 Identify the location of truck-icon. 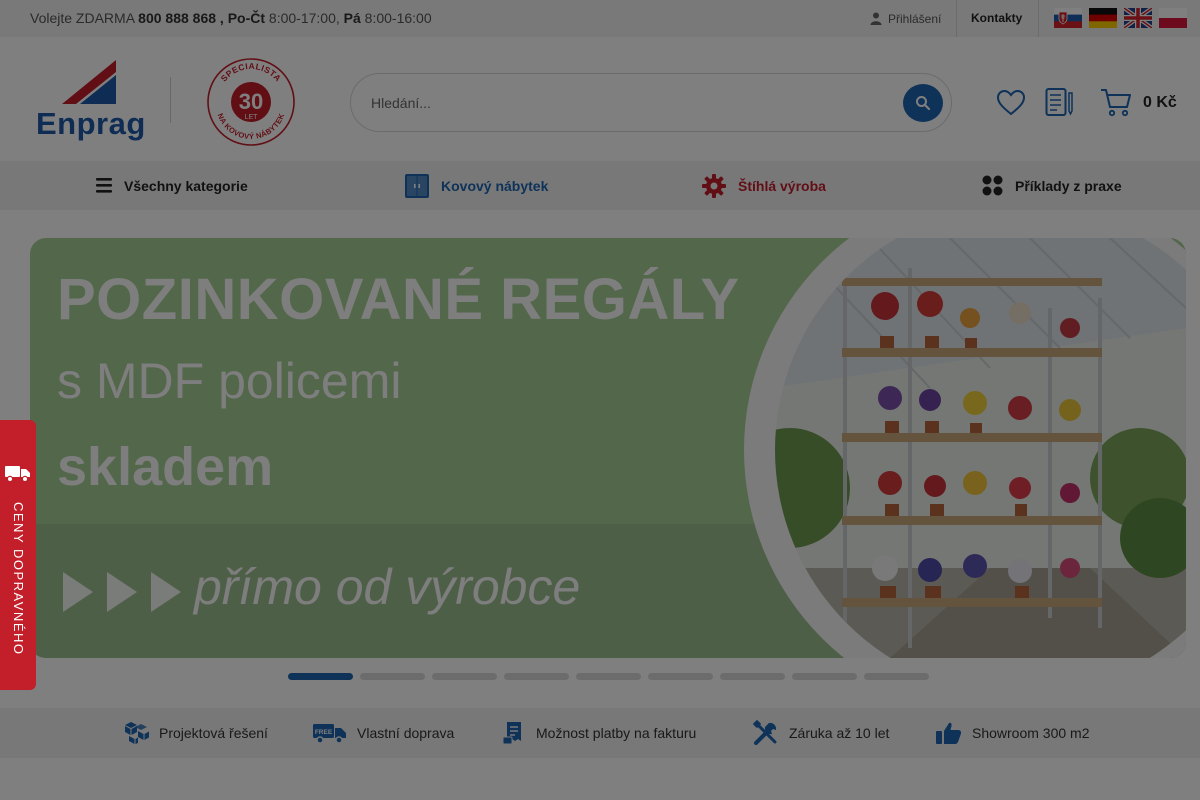
(17, 474).